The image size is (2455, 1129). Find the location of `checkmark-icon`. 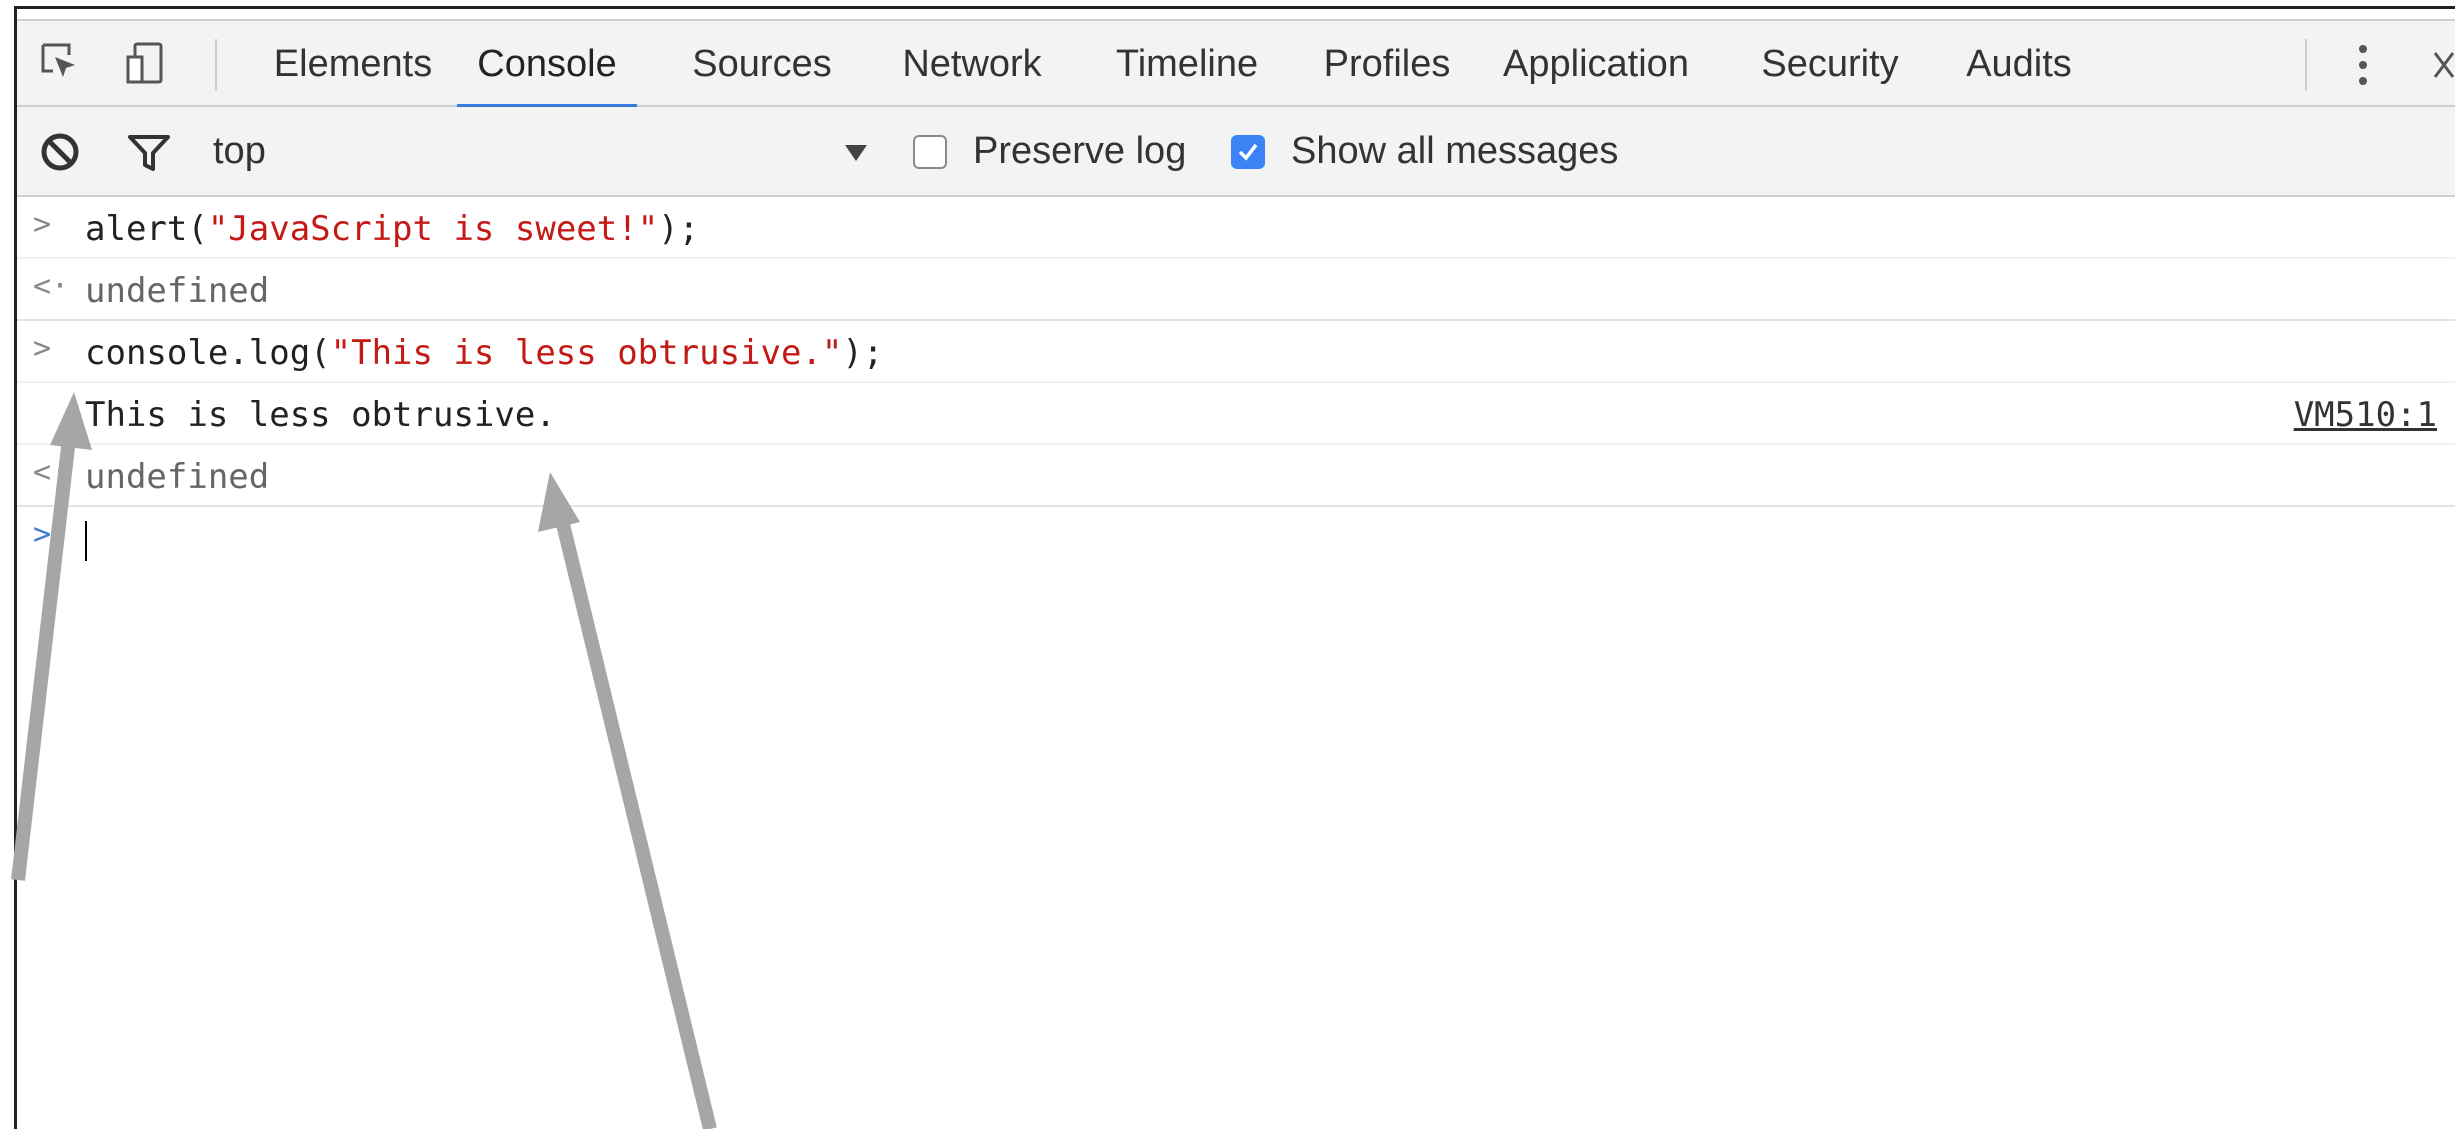

checkmark-icon is located at coordinates (1248, 152).